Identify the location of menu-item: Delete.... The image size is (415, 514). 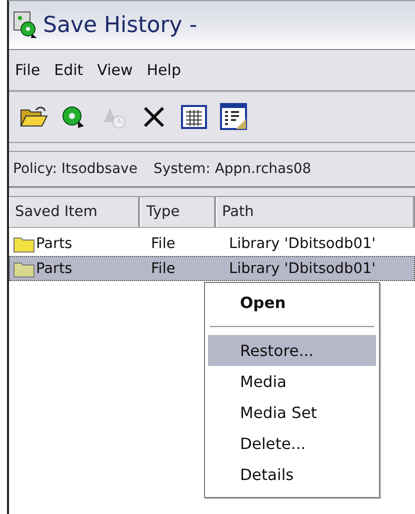
(292, 443).